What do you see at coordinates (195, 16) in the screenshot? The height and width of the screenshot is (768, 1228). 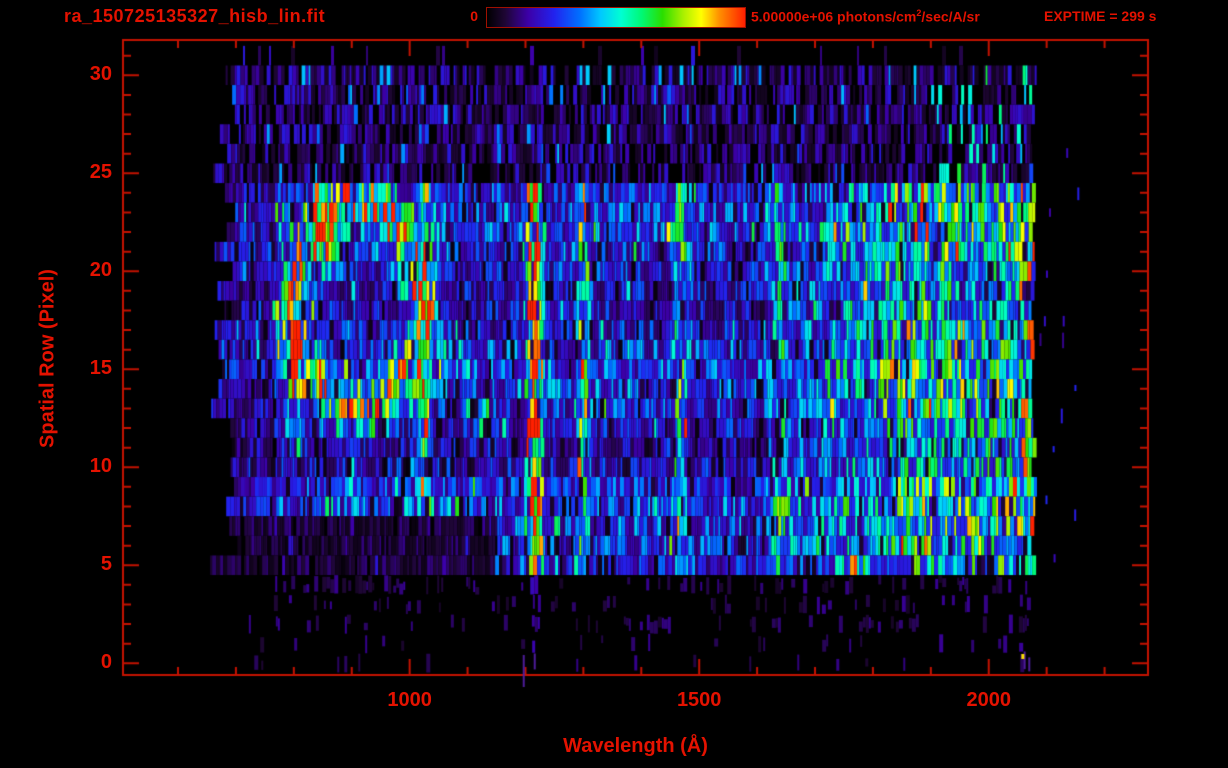 I see `file-title: ra_150725135327_hisb_lin.fit` at bounding box center [195, 16].